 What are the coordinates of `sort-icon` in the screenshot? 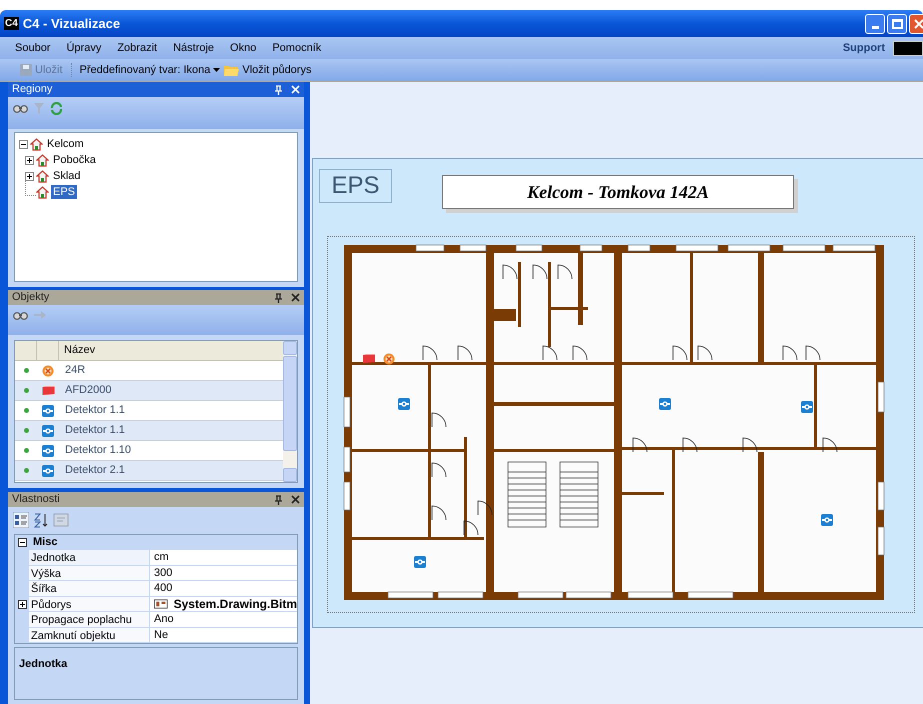 It's located at (41, 520).